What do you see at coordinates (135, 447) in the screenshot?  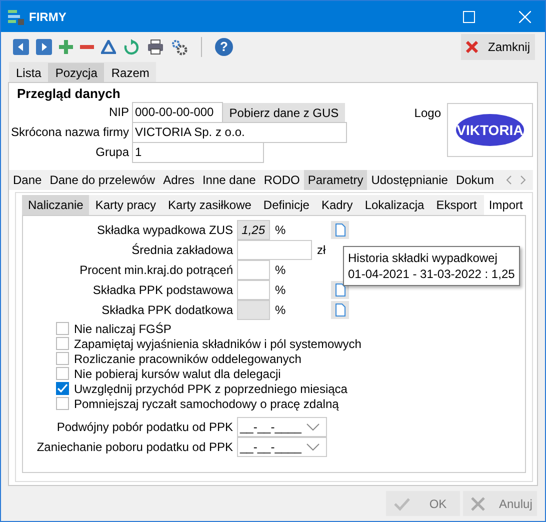 I see `field-label: Zaniechanie poboru podatku od PPK` at bounding box center [135, 447].